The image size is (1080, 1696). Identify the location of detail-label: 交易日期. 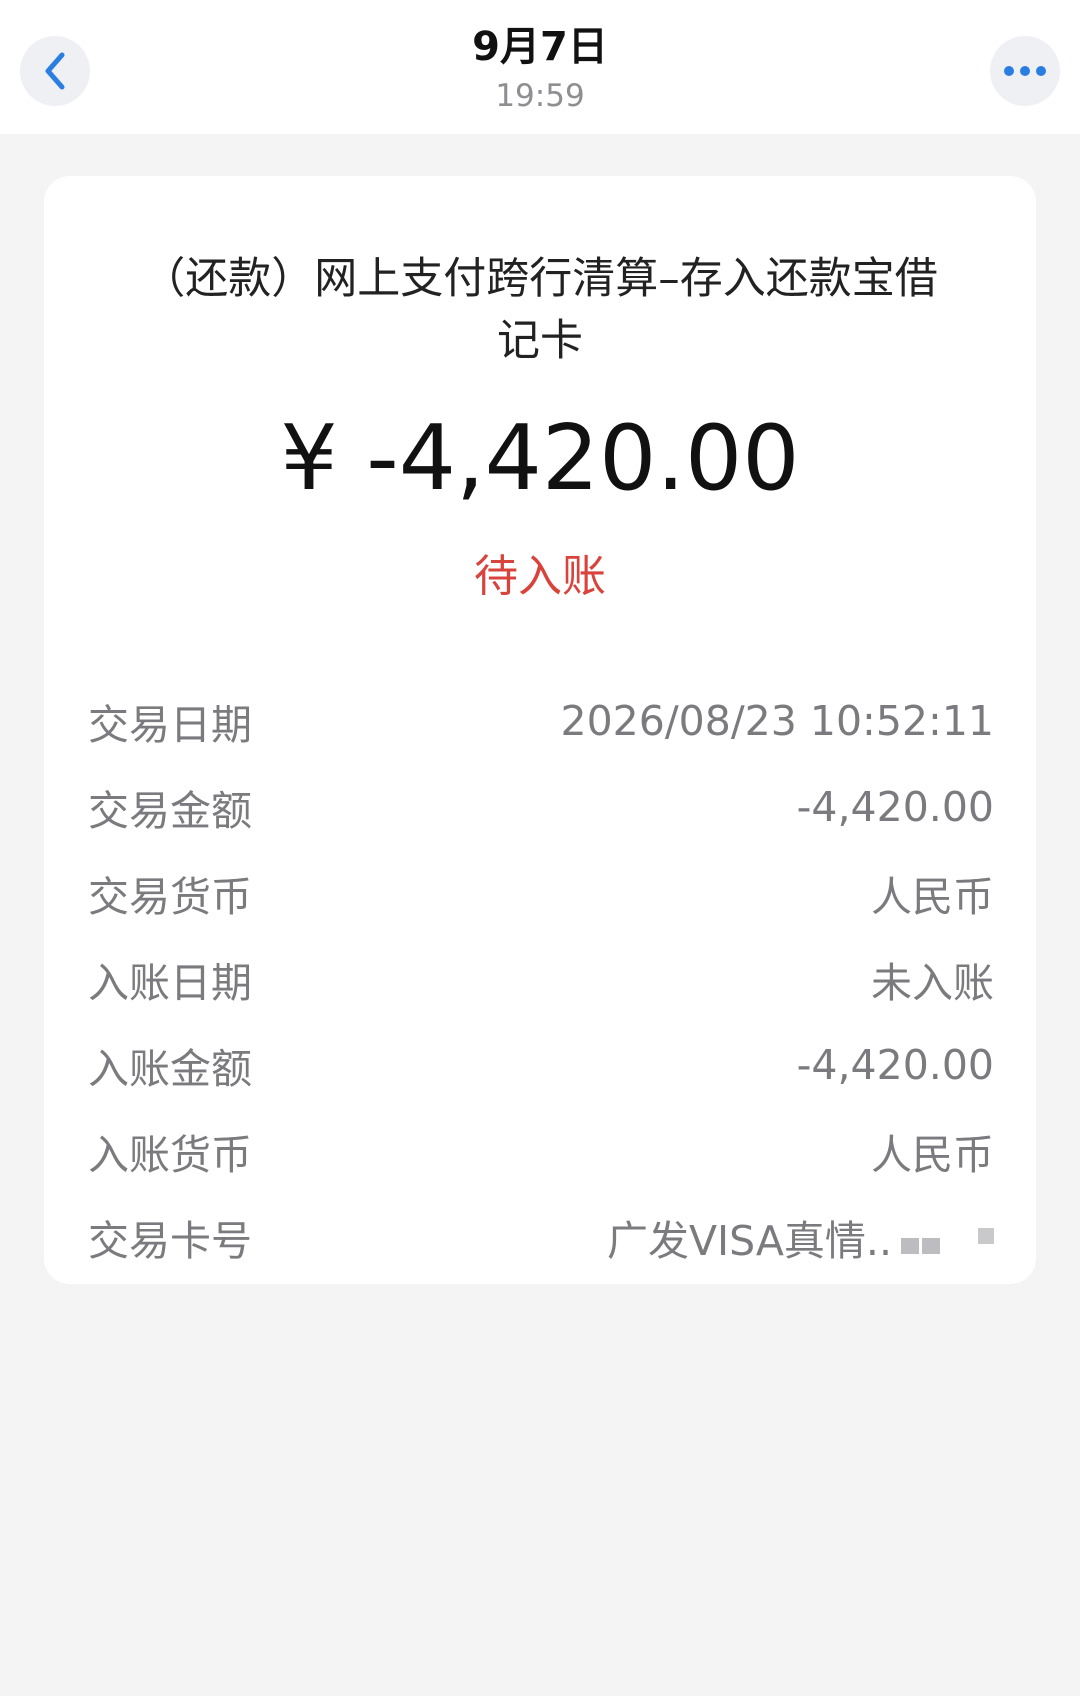
(170, 725).